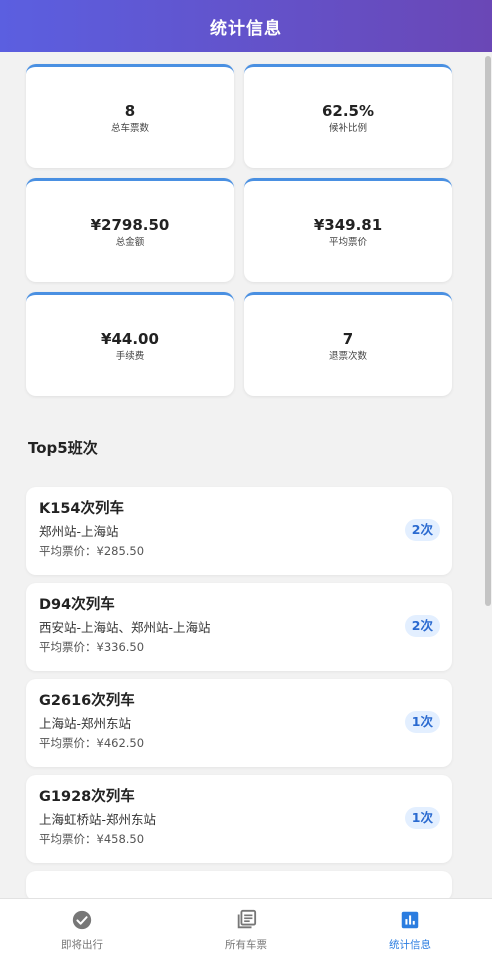 This screenshot has width=492, height=962. I want to click on app-header: 统计信息, so click(246, 26).